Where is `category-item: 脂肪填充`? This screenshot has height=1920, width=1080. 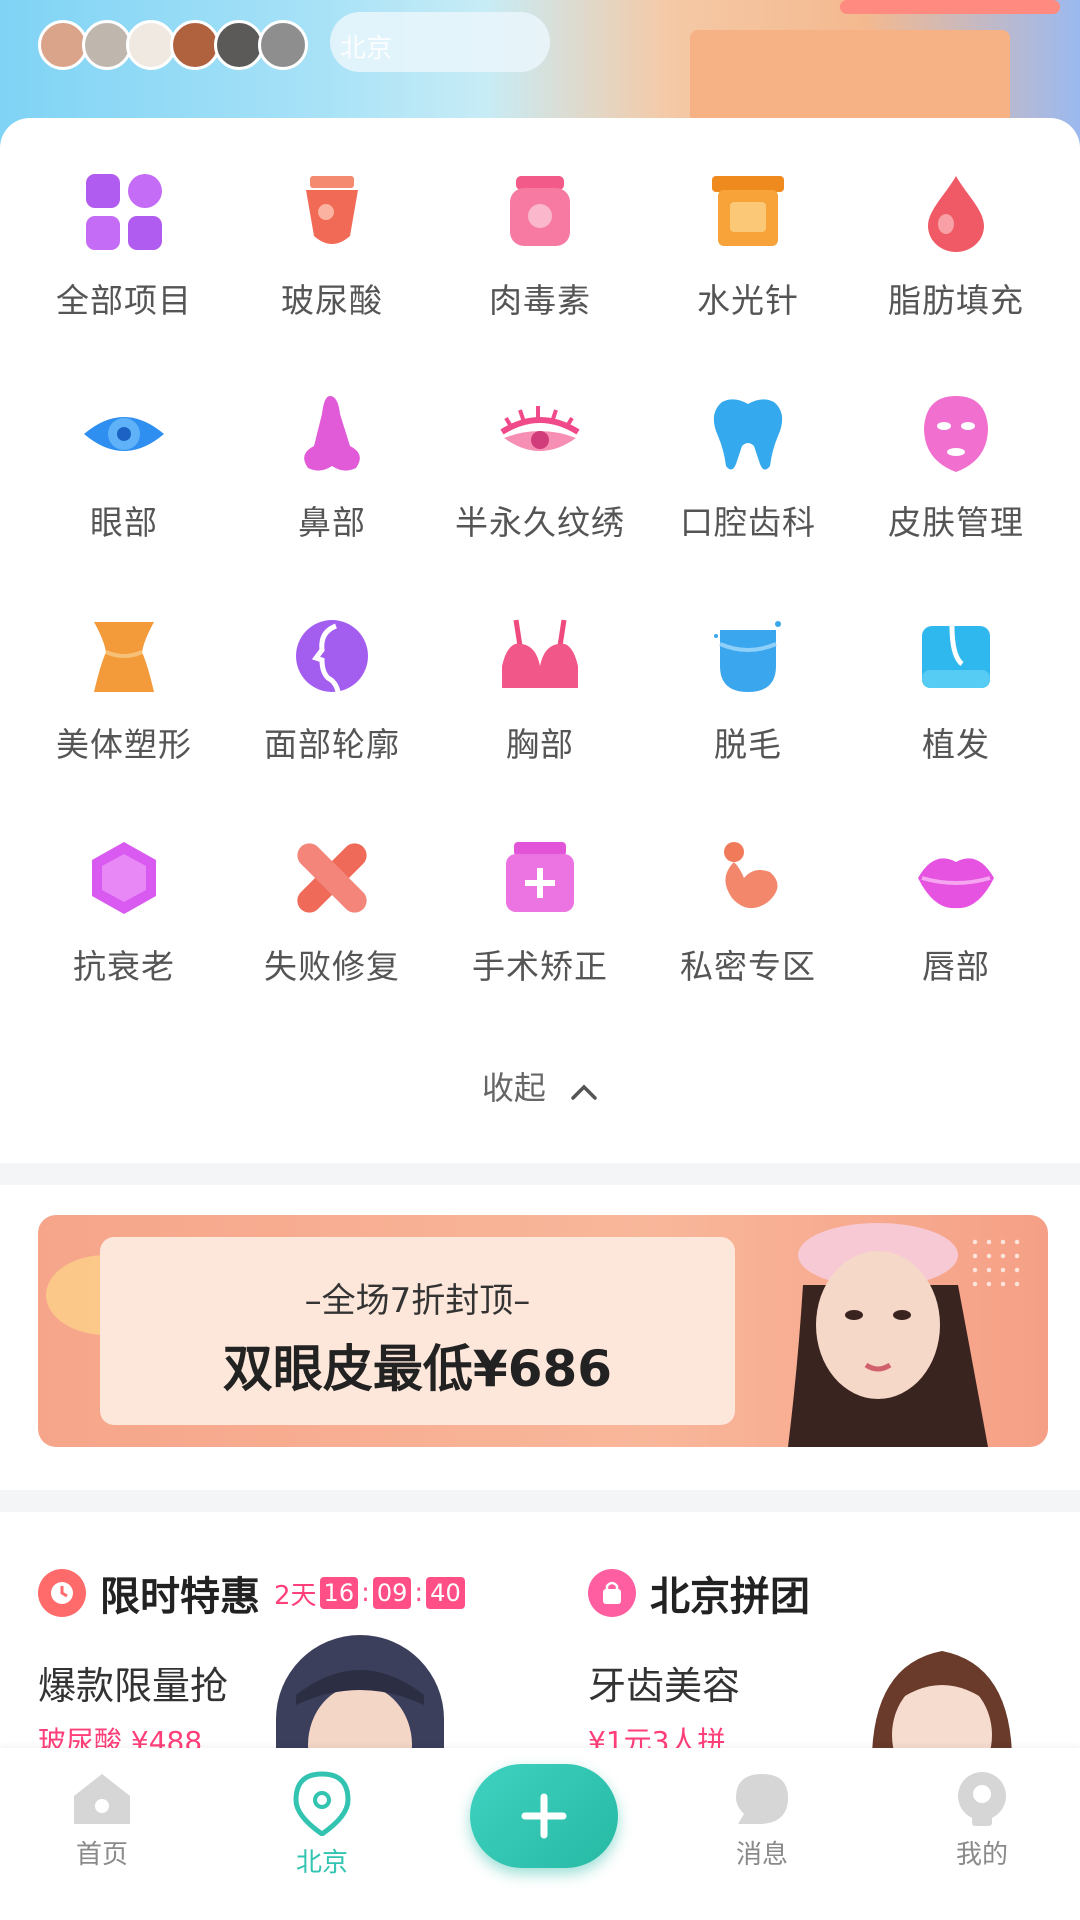 category-item: 脂肪填充 is located at coordinates (956, 279).